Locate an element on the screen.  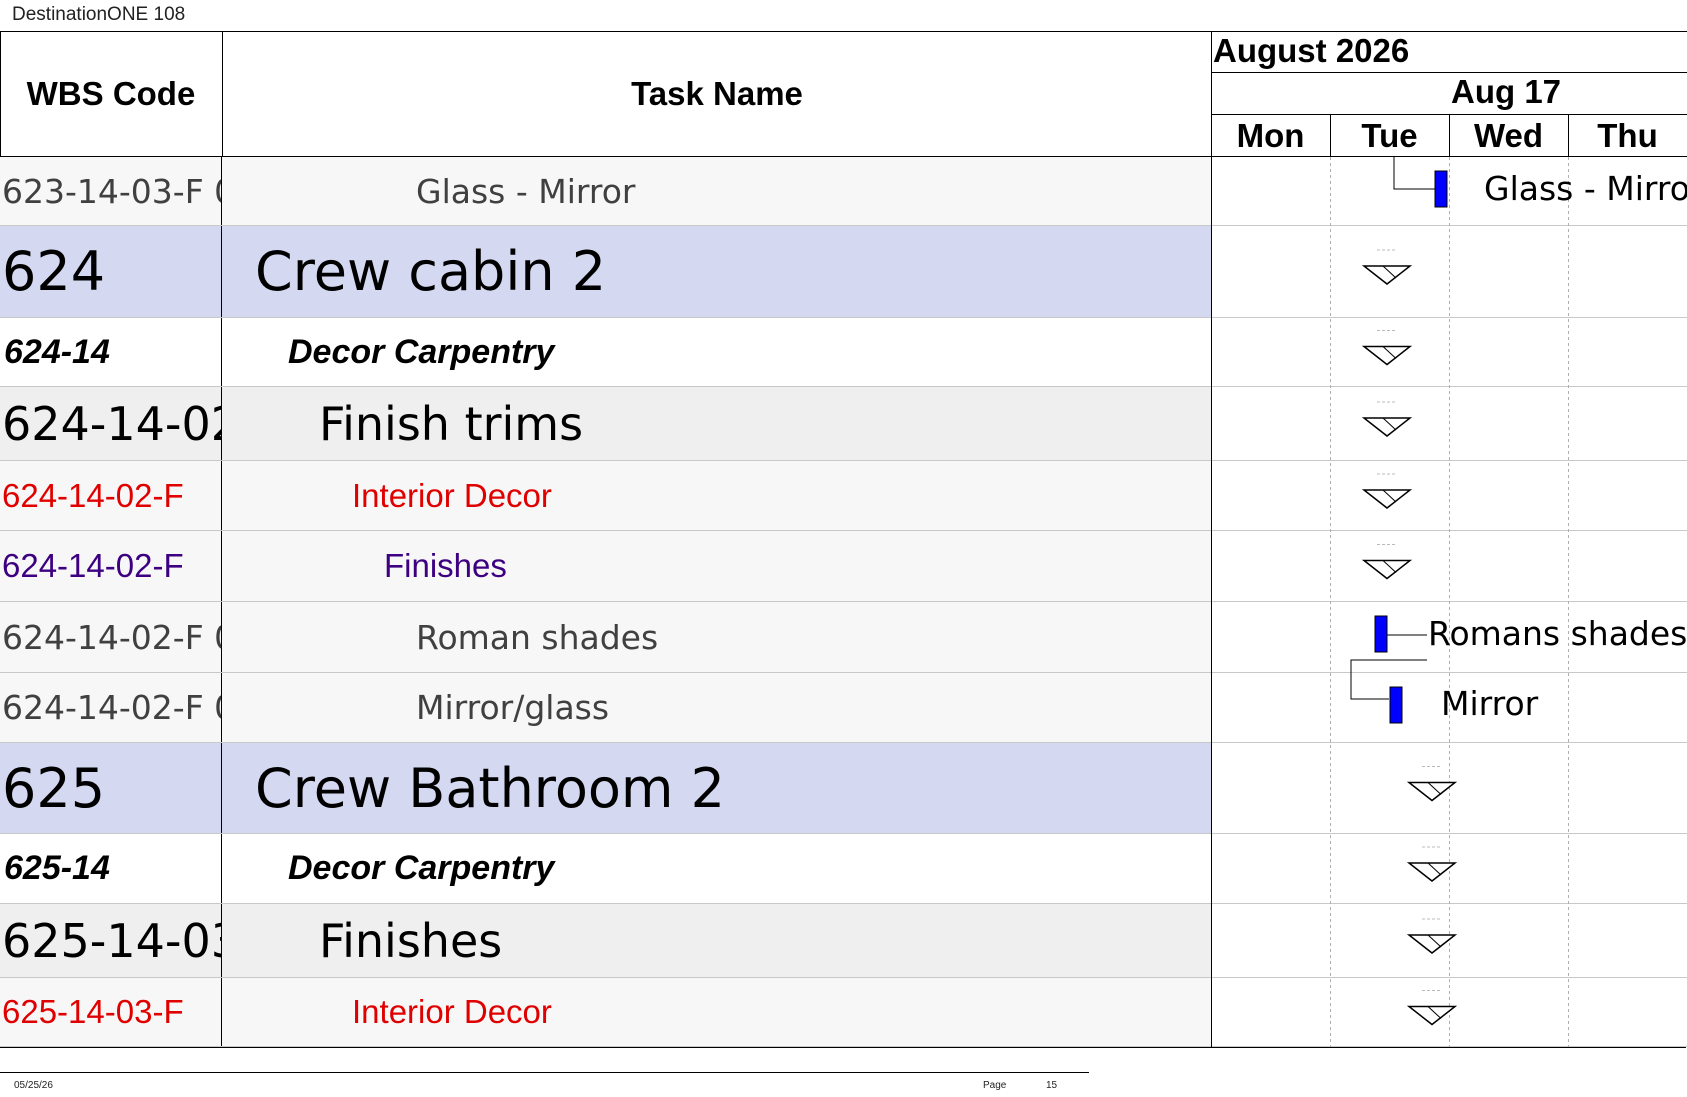
table-row: 624-14-02-F Finishes is located at coordinates (605, 566).